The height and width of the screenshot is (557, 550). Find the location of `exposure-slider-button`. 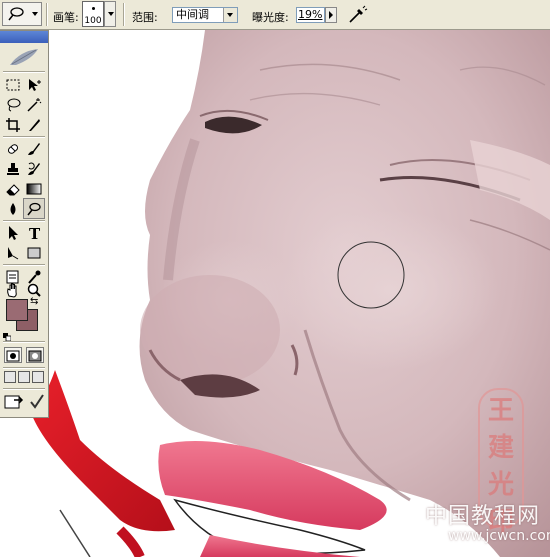

exposure-slider-button is located at coordinates (331, 15).